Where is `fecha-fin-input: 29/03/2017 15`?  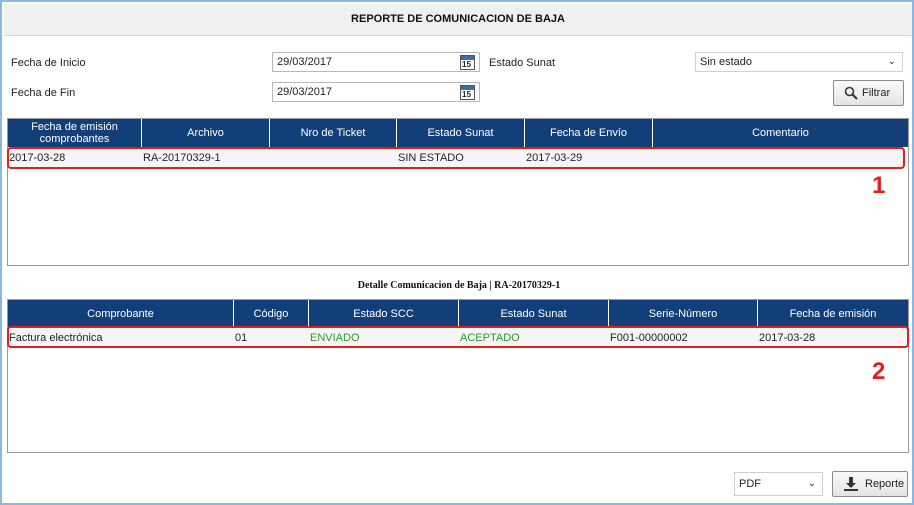 fecha-fin-input: 29/03/2017 15 is located at coordinates (376, 92).